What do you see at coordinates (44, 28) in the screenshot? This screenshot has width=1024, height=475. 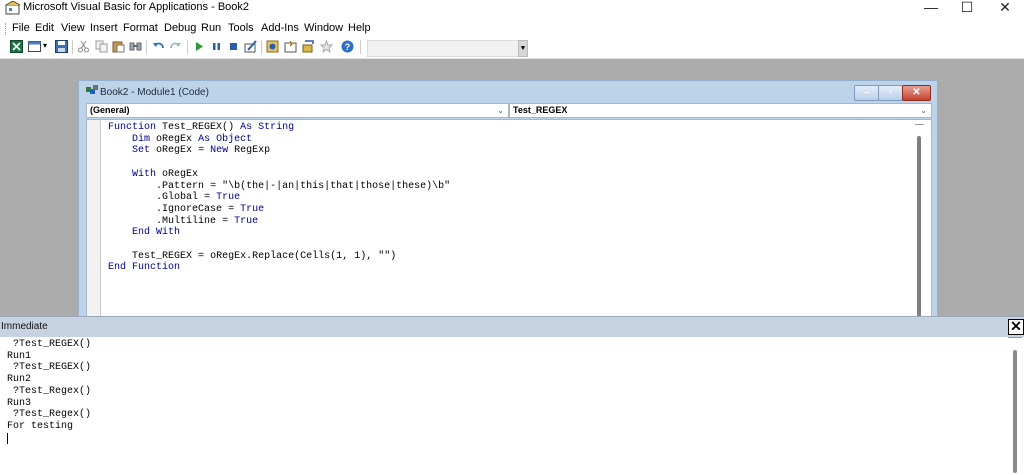 I see `menu-edit: Edit` at bounding box center [44, 28].